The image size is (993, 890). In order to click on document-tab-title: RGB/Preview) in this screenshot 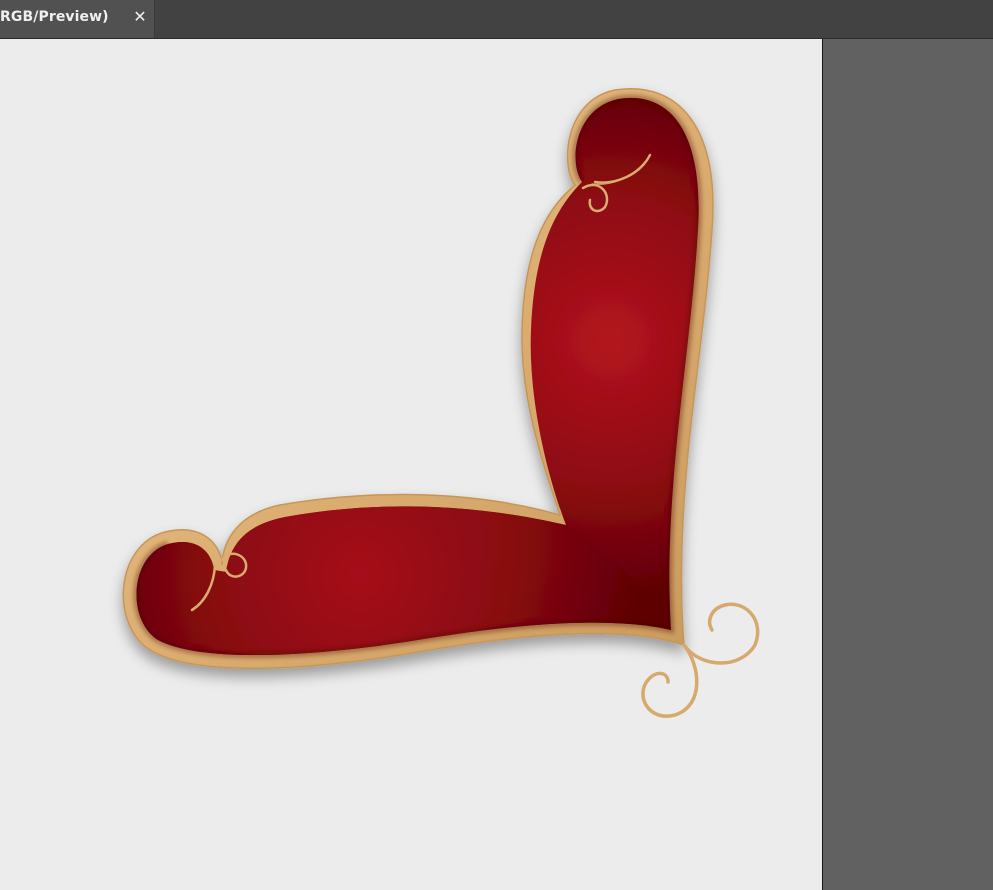, I will do `click(54, 17)`.